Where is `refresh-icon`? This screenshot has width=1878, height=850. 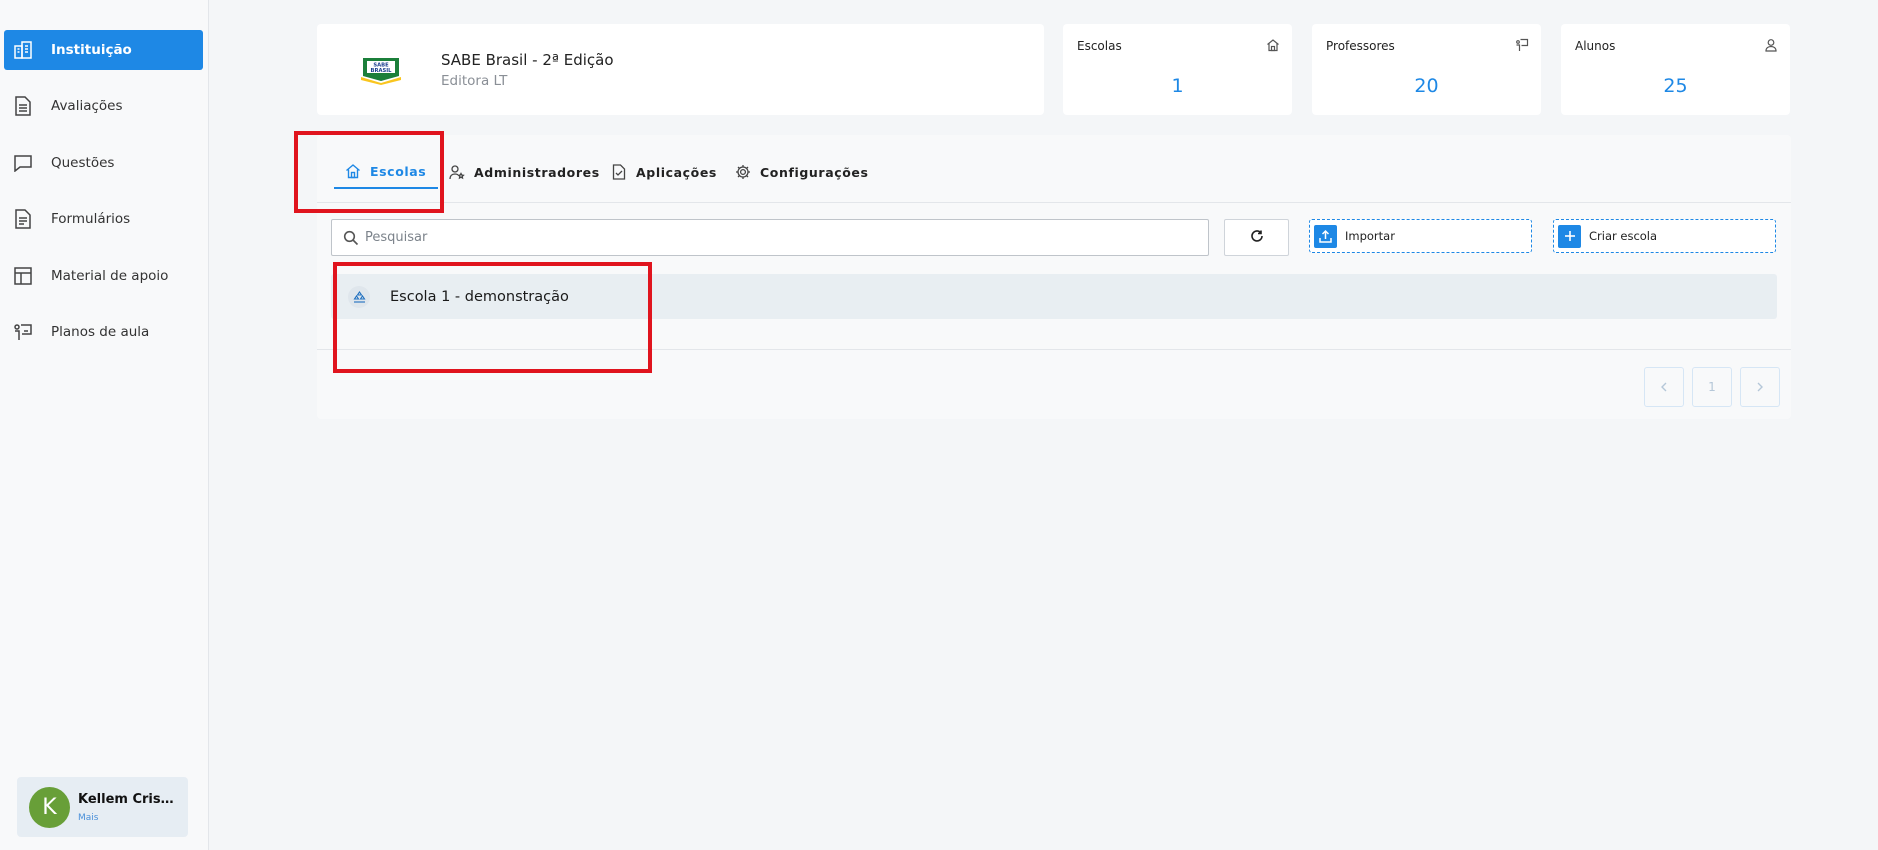
refresh-icon is located at coordinates (1257, 237).